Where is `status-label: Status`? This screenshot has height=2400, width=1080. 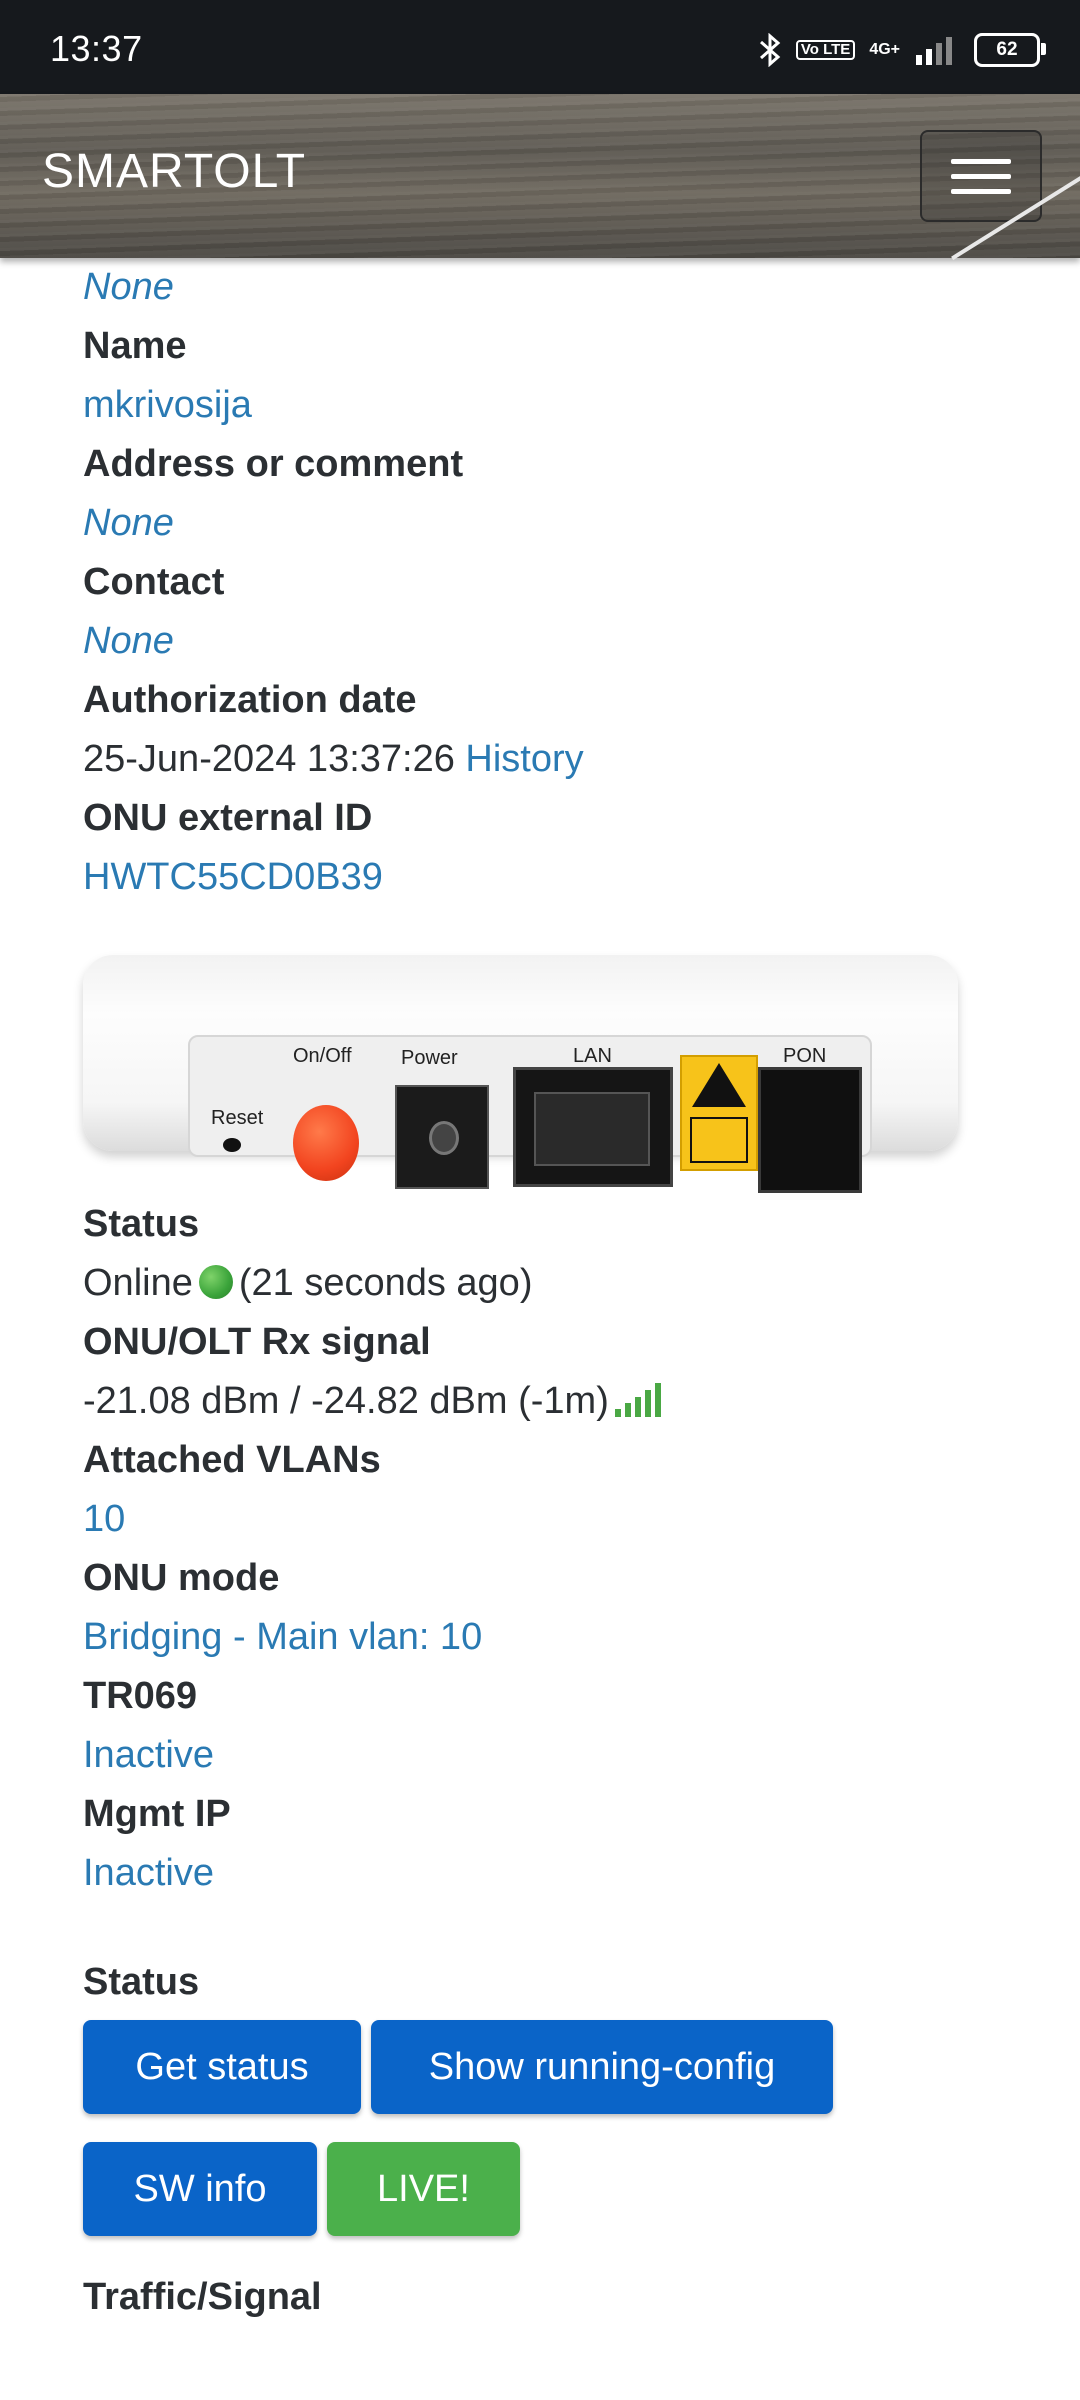 status-label: Status is located at coordinates (141, 1224).